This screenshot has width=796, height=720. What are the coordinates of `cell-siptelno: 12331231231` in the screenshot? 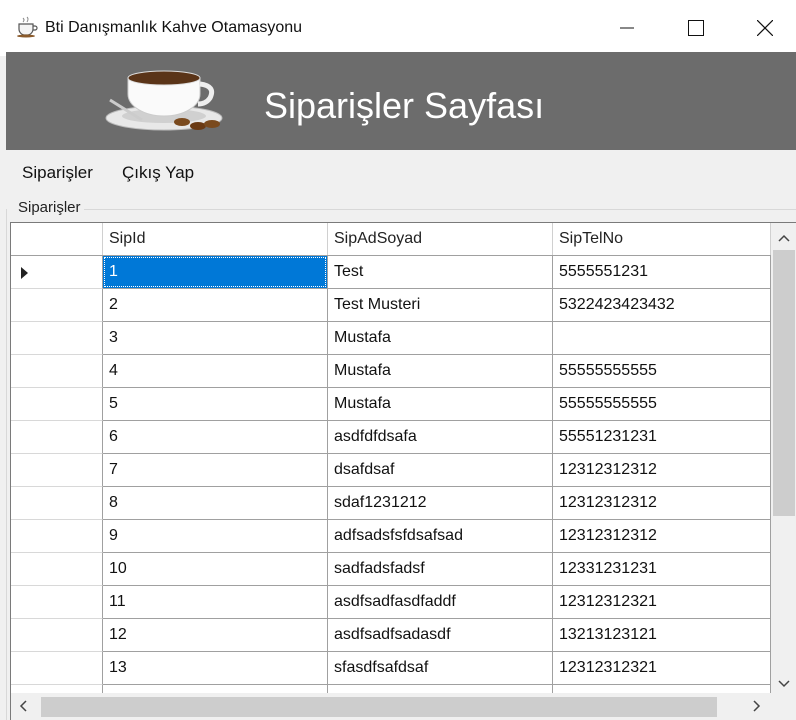 It's located at (662, 569).